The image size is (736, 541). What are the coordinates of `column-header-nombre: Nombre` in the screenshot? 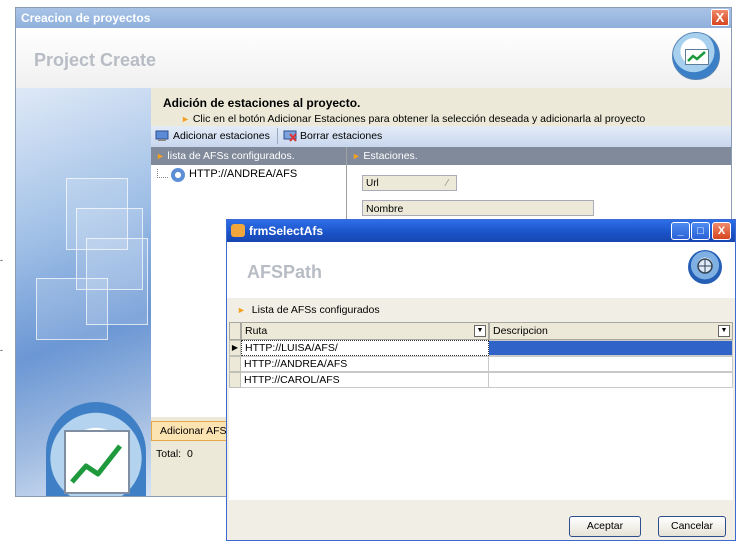 It's located at (478, 208).